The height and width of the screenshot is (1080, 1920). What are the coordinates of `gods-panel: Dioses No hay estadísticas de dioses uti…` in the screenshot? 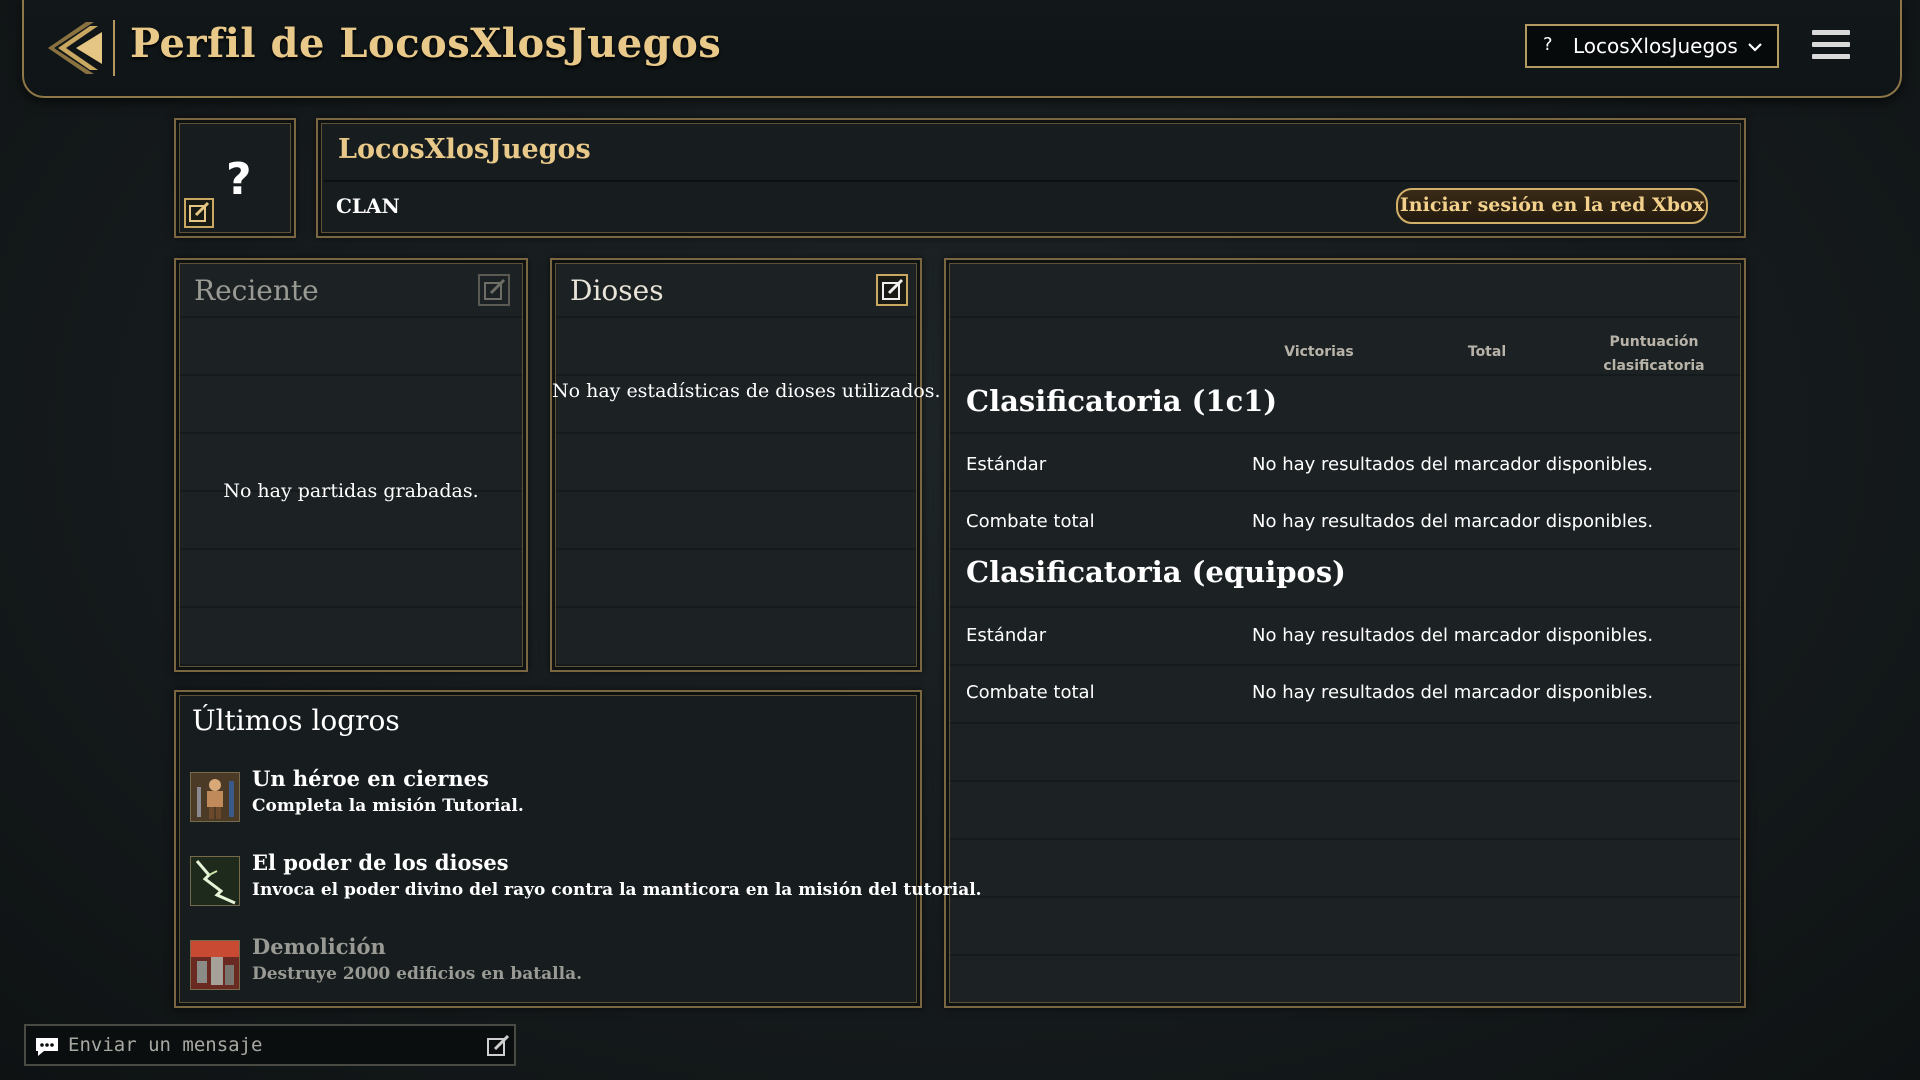 It's located at (745, 465).